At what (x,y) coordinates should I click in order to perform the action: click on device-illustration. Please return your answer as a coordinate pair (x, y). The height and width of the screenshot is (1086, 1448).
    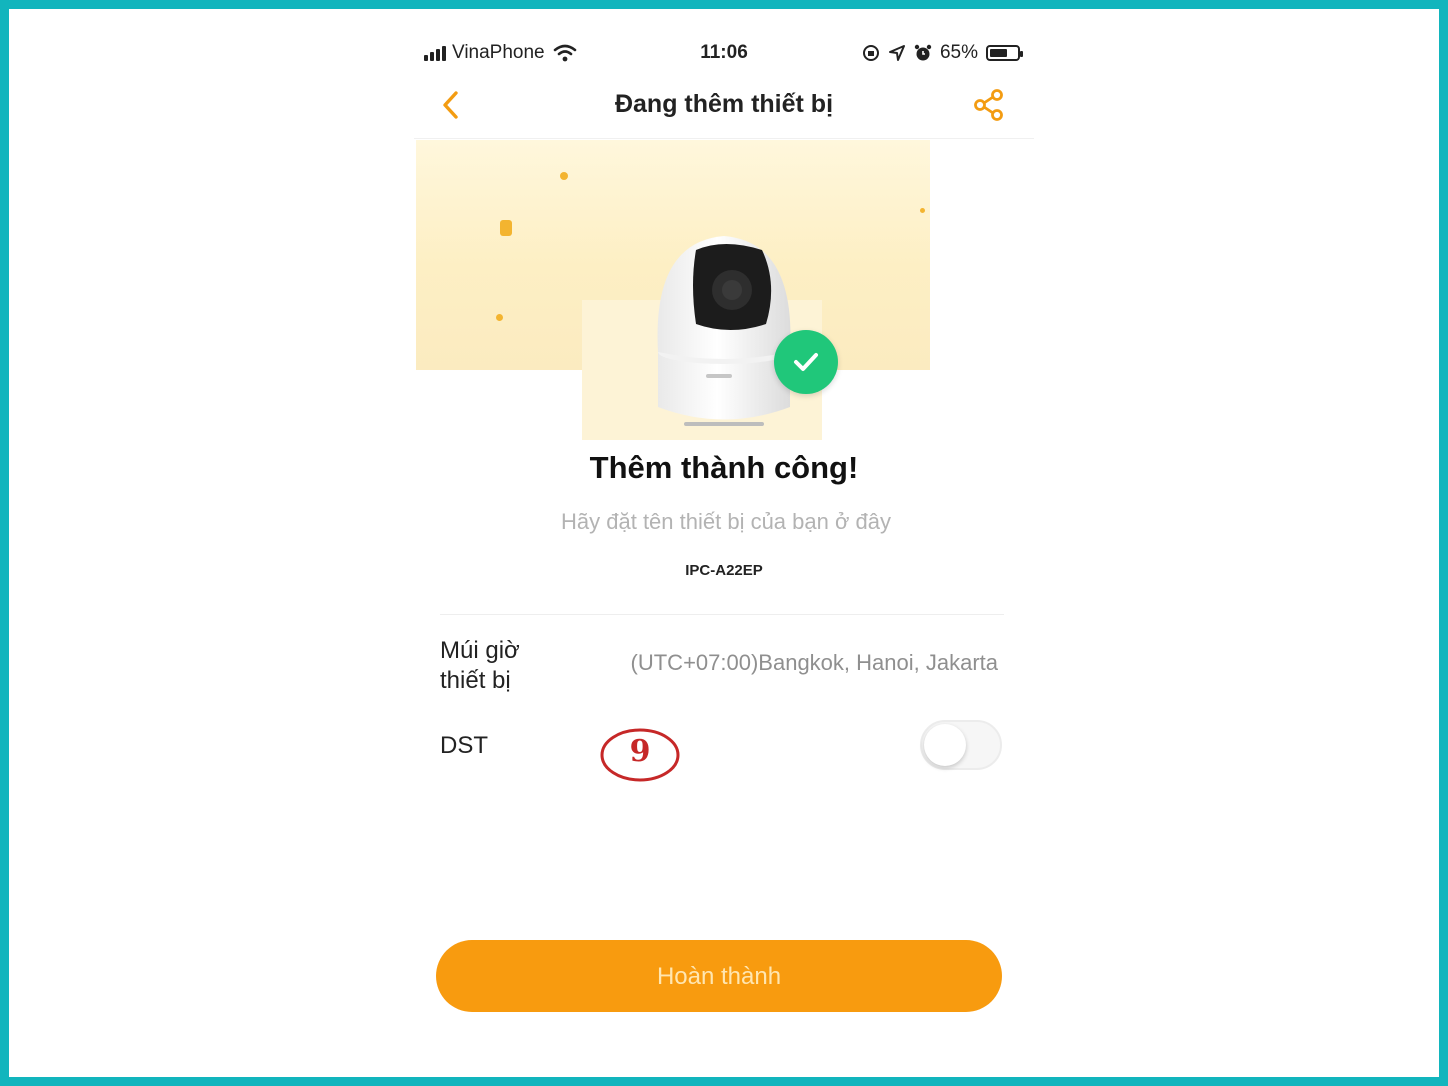
    Looking at the image, I should click on (724, 305).